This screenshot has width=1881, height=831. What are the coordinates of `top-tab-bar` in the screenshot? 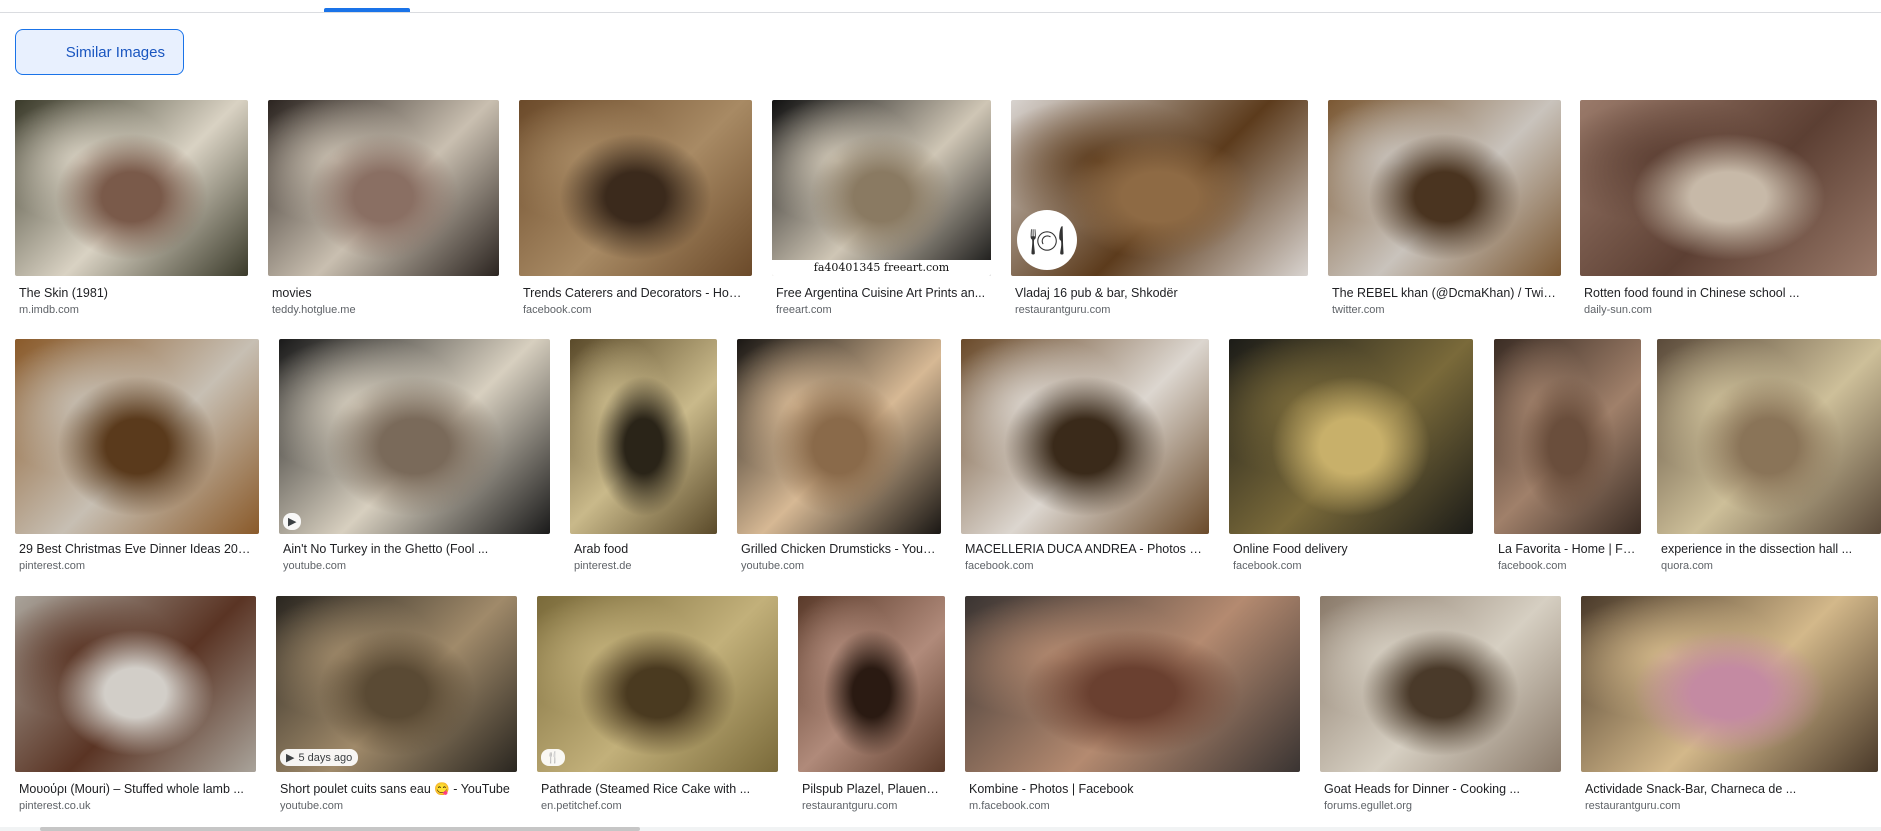 It's located at (940, 6).